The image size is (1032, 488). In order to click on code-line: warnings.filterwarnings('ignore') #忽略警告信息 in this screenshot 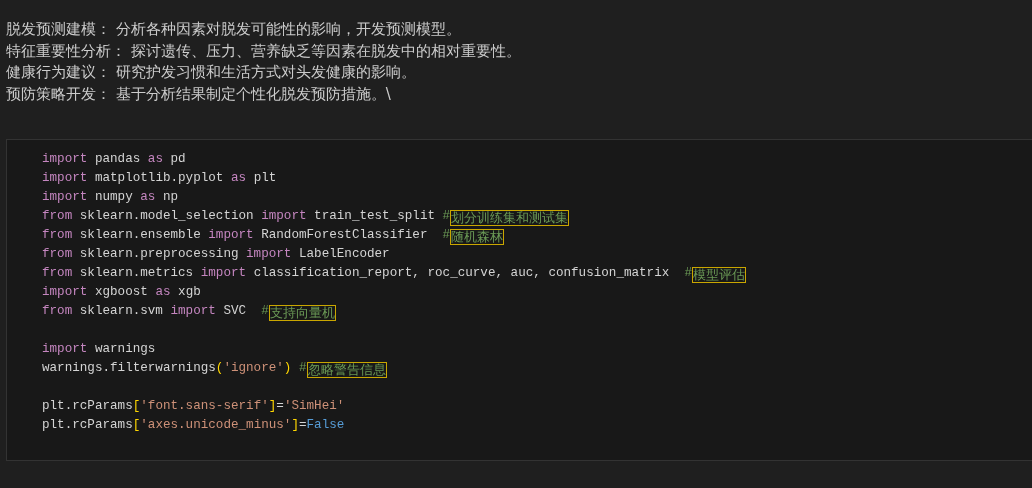, I will do `click(214, 369)`.